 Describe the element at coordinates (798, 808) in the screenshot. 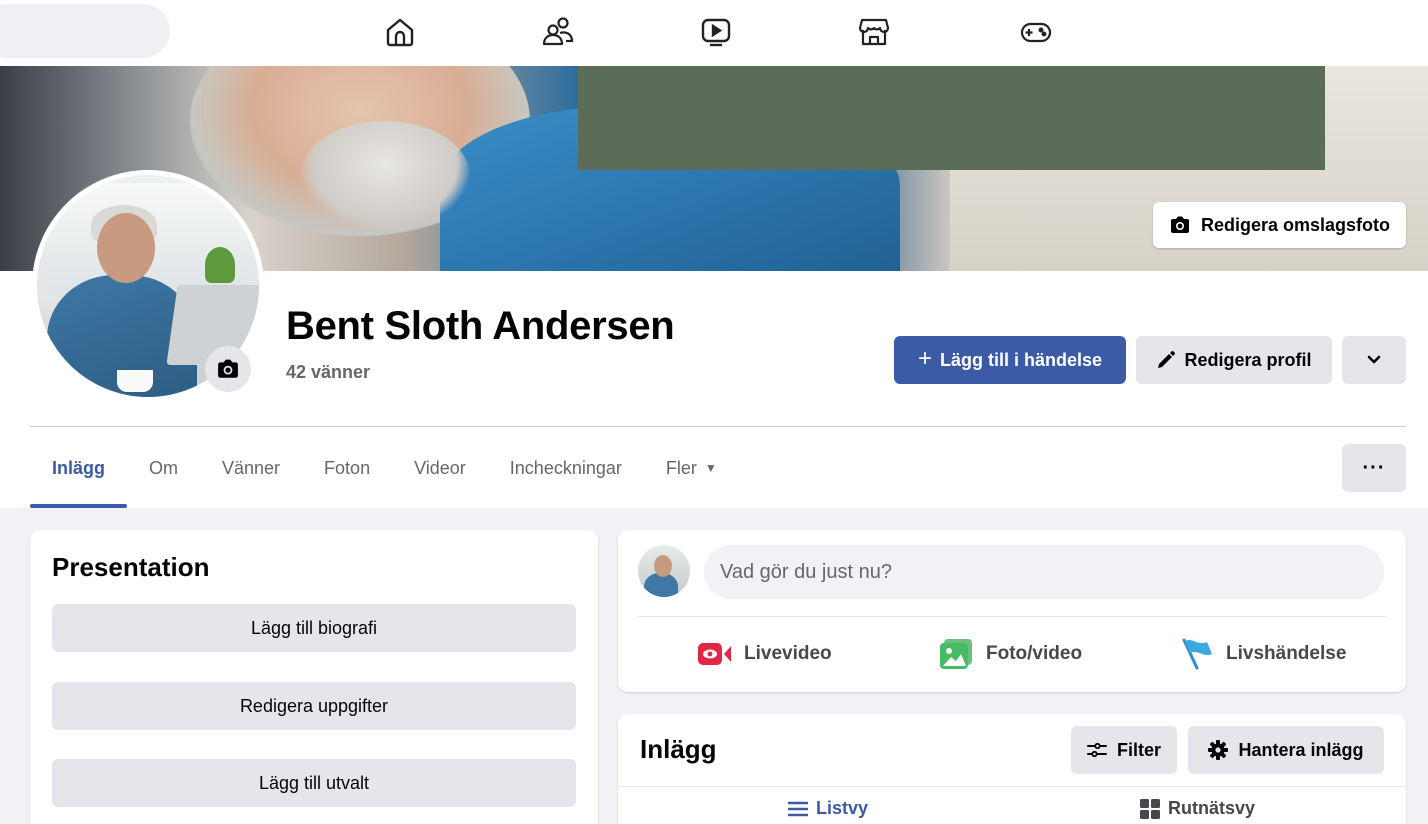

I see `list-icon` at that location.